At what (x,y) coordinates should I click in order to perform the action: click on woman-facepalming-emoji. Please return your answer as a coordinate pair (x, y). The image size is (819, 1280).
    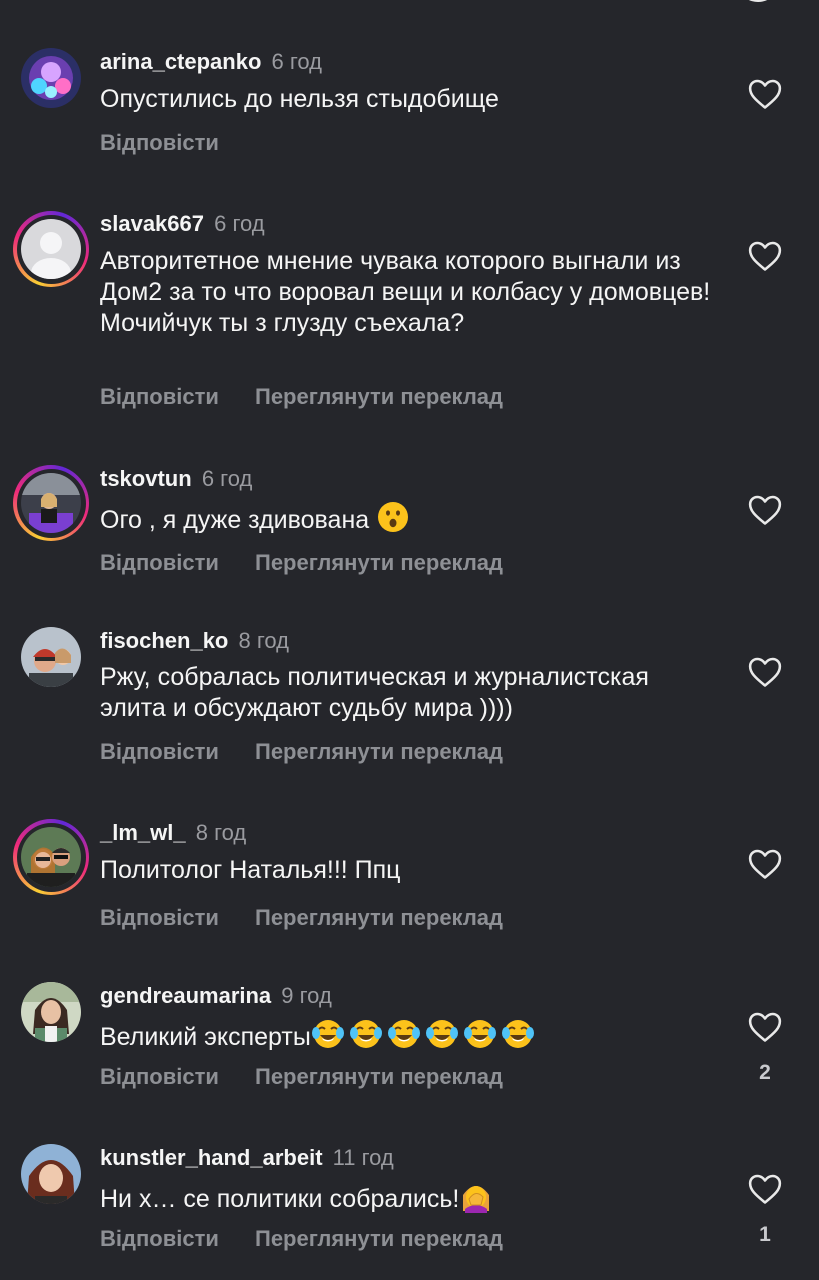
    Looking at the image, I should click on (476, 1200).